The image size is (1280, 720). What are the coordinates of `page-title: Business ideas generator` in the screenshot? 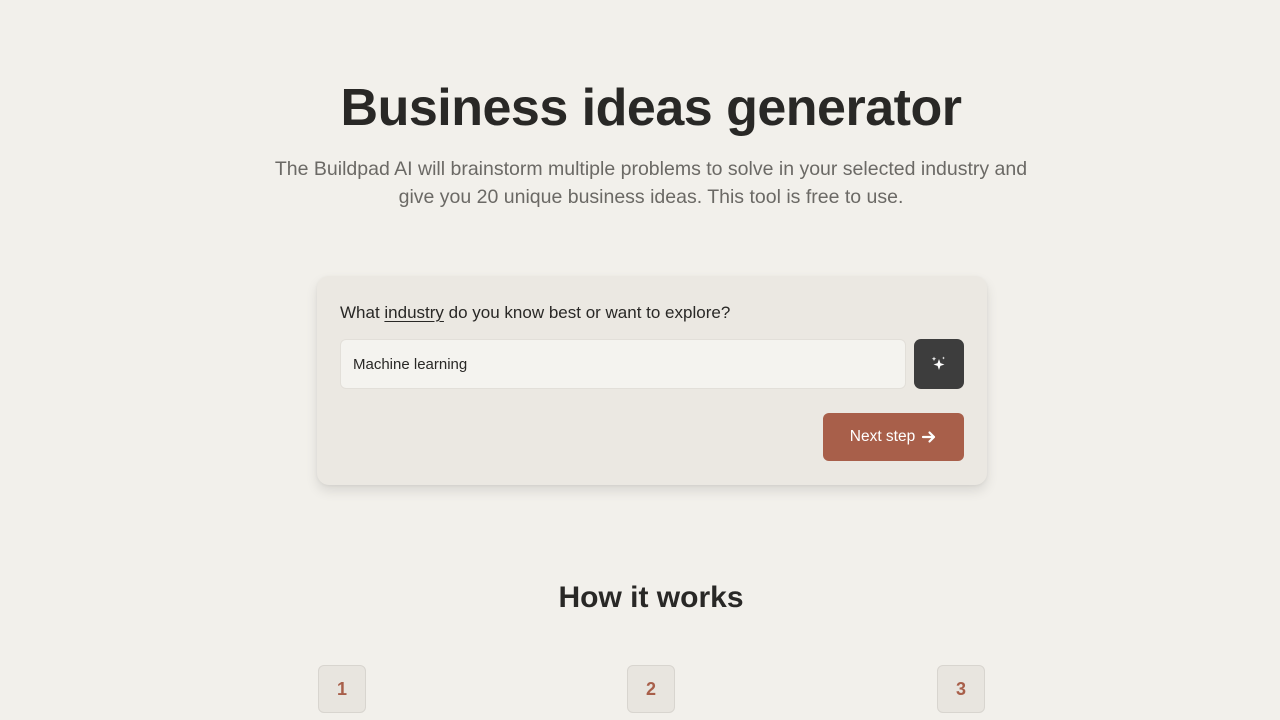 It's located at (651, 108).